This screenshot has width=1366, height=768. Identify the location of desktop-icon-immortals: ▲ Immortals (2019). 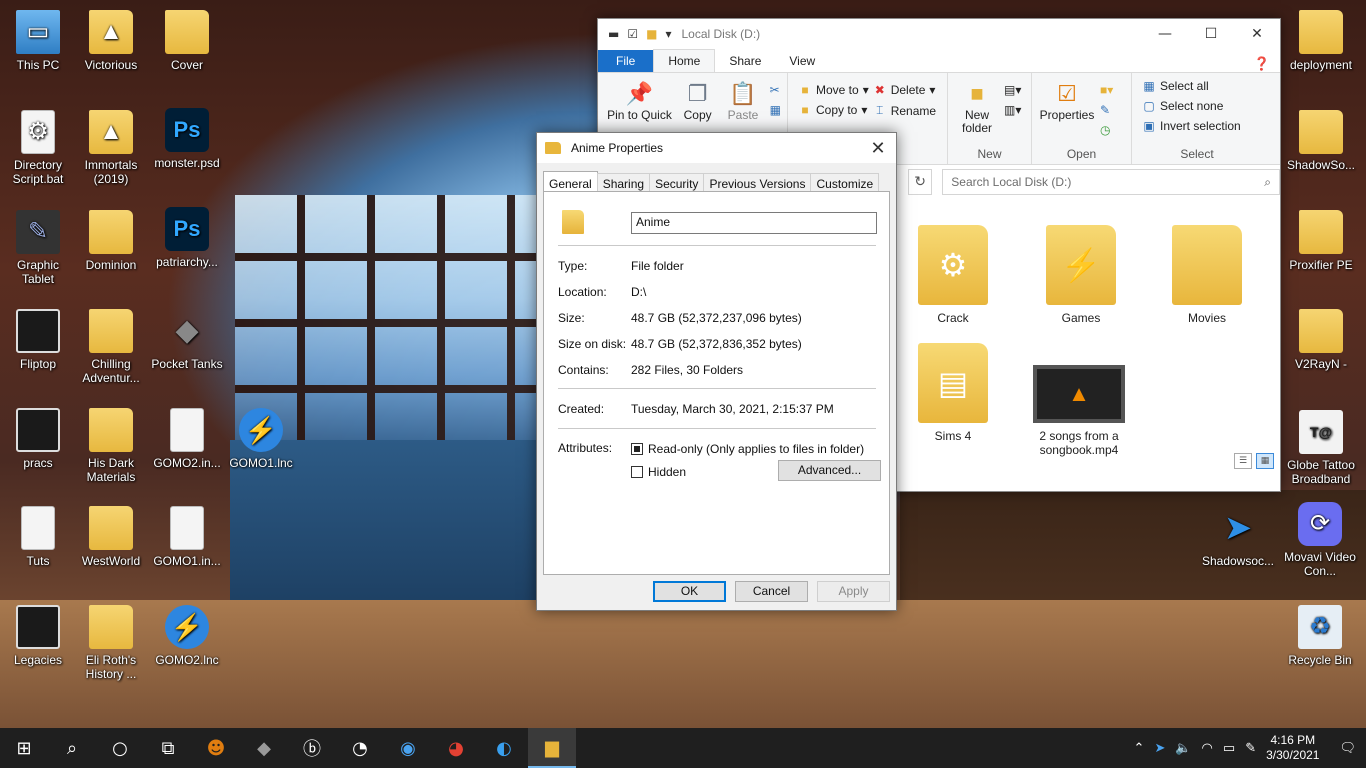
(111, 148).